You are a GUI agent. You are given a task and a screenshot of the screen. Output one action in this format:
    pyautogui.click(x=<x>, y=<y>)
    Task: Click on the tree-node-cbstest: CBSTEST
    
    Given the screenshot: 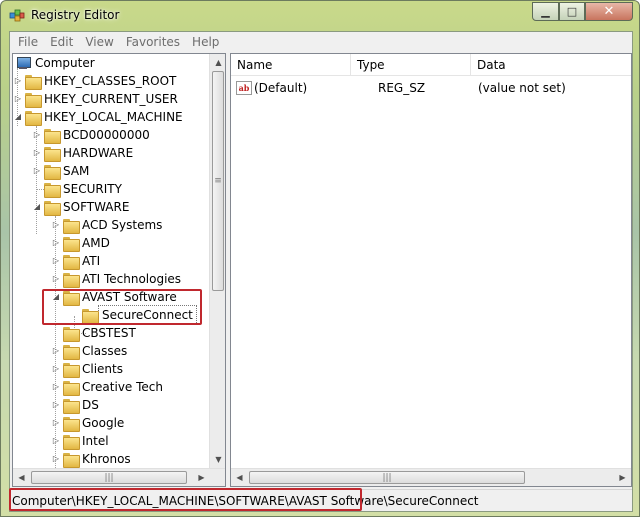 What is the action you would take?
    pyautogui.click(x=93, y=333)
    